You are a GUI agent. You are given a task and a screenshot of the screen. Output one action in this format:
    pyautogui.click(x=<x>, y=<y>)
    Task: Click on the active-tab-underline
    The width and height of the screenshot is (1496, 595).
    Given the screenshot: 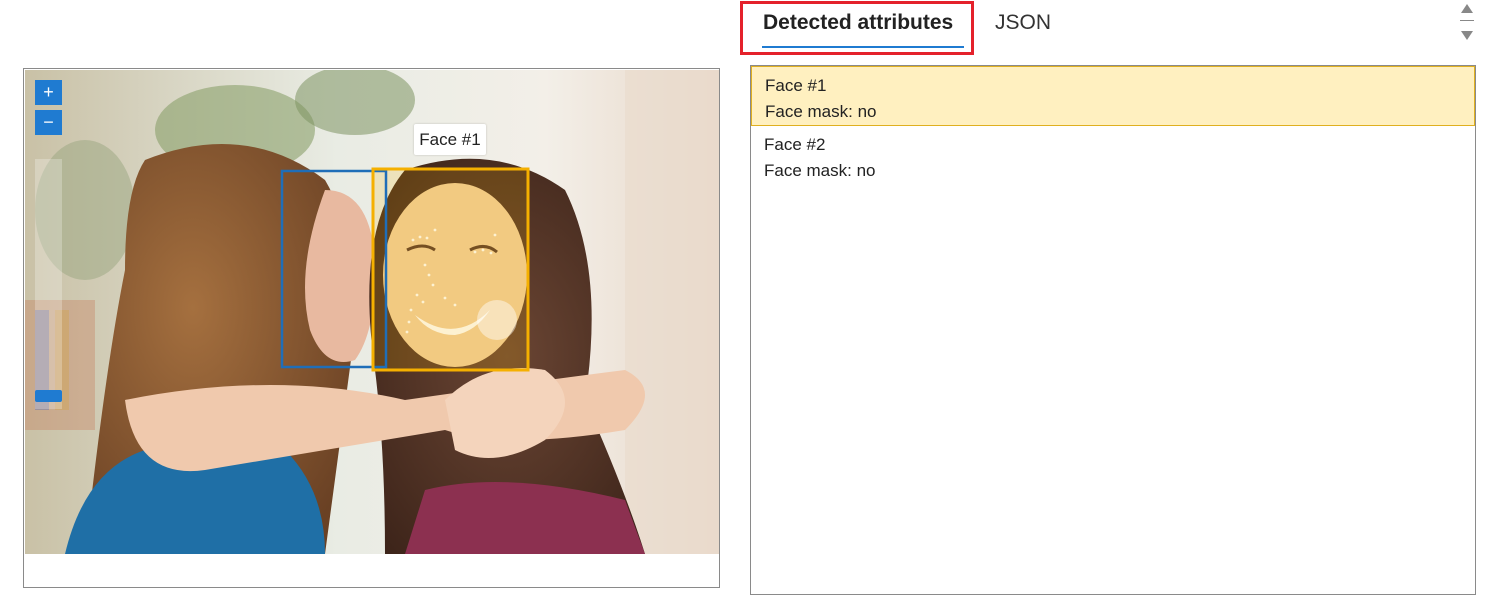 What is the action you would take?
    pyautogui.click(x=863, y=47)
    